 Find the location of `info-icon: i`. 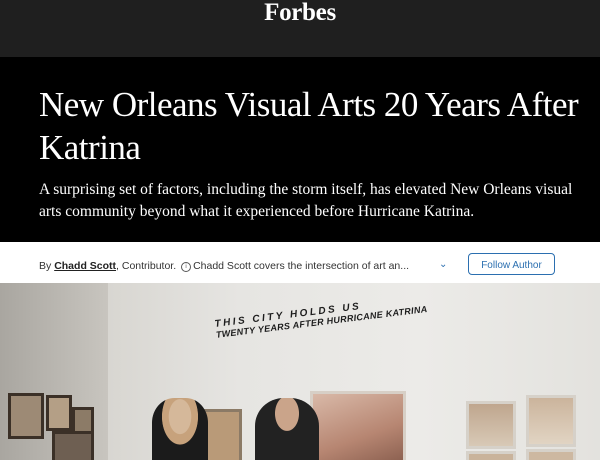

info-icon: i is located at coordinates (186, 267).